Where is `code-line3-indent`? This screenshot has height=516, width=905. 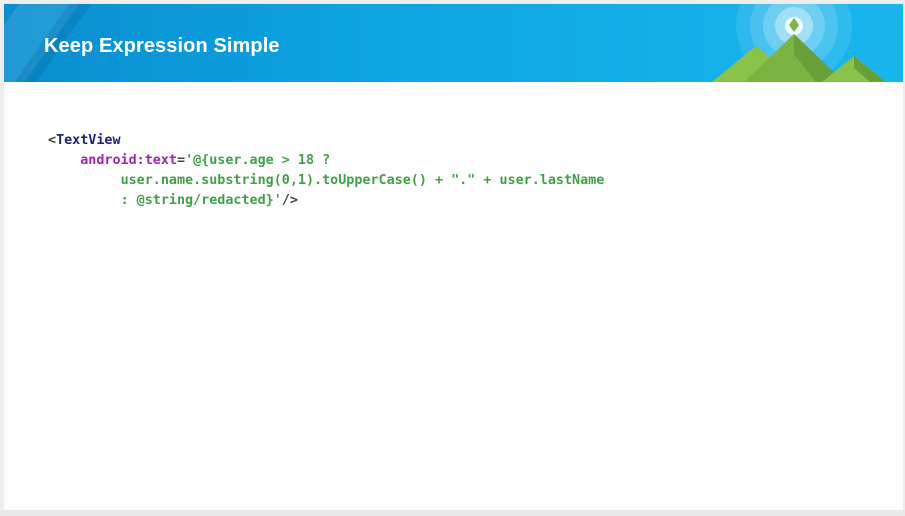
code-line3-indent is located at coordinates (84, 180).